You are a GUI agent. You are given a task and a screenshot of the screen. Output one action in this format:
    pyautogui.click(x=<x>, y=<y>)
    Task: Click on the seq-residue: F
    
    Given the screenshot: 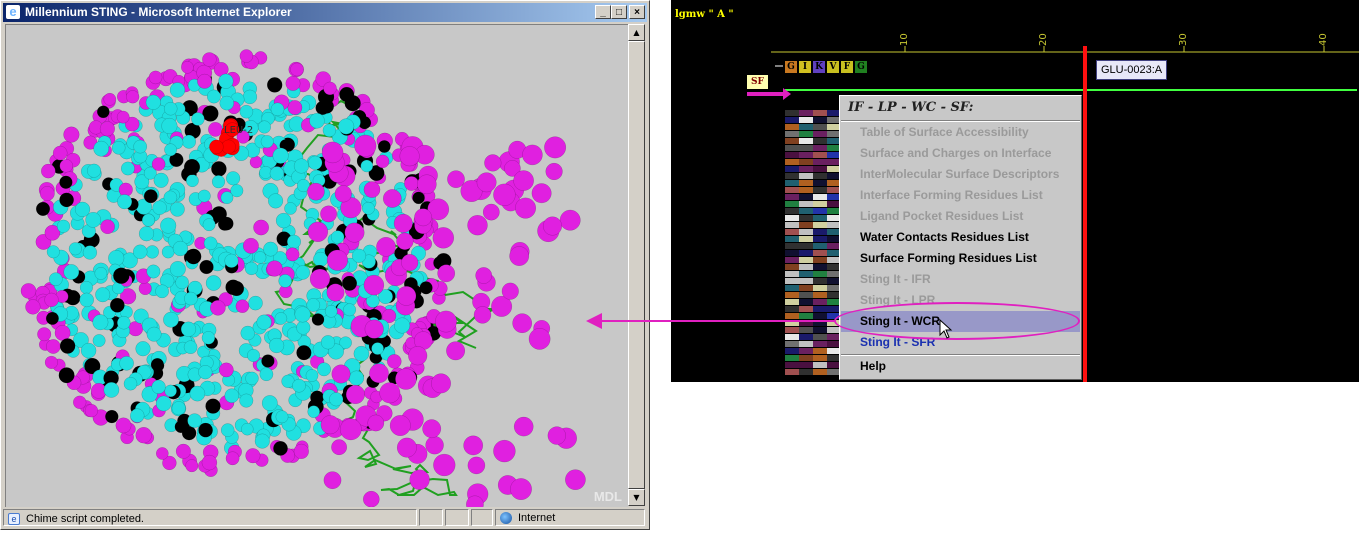 What is the action you would take?
    pyautogui.click(x=847, y=67)
    